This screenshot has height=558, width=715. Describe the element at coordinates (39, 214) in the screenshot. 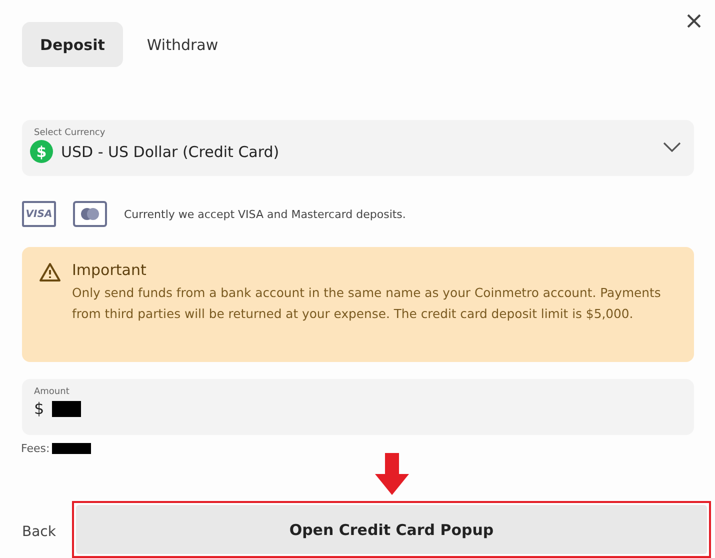

I see `visa-card-icon: VISA` at that location.